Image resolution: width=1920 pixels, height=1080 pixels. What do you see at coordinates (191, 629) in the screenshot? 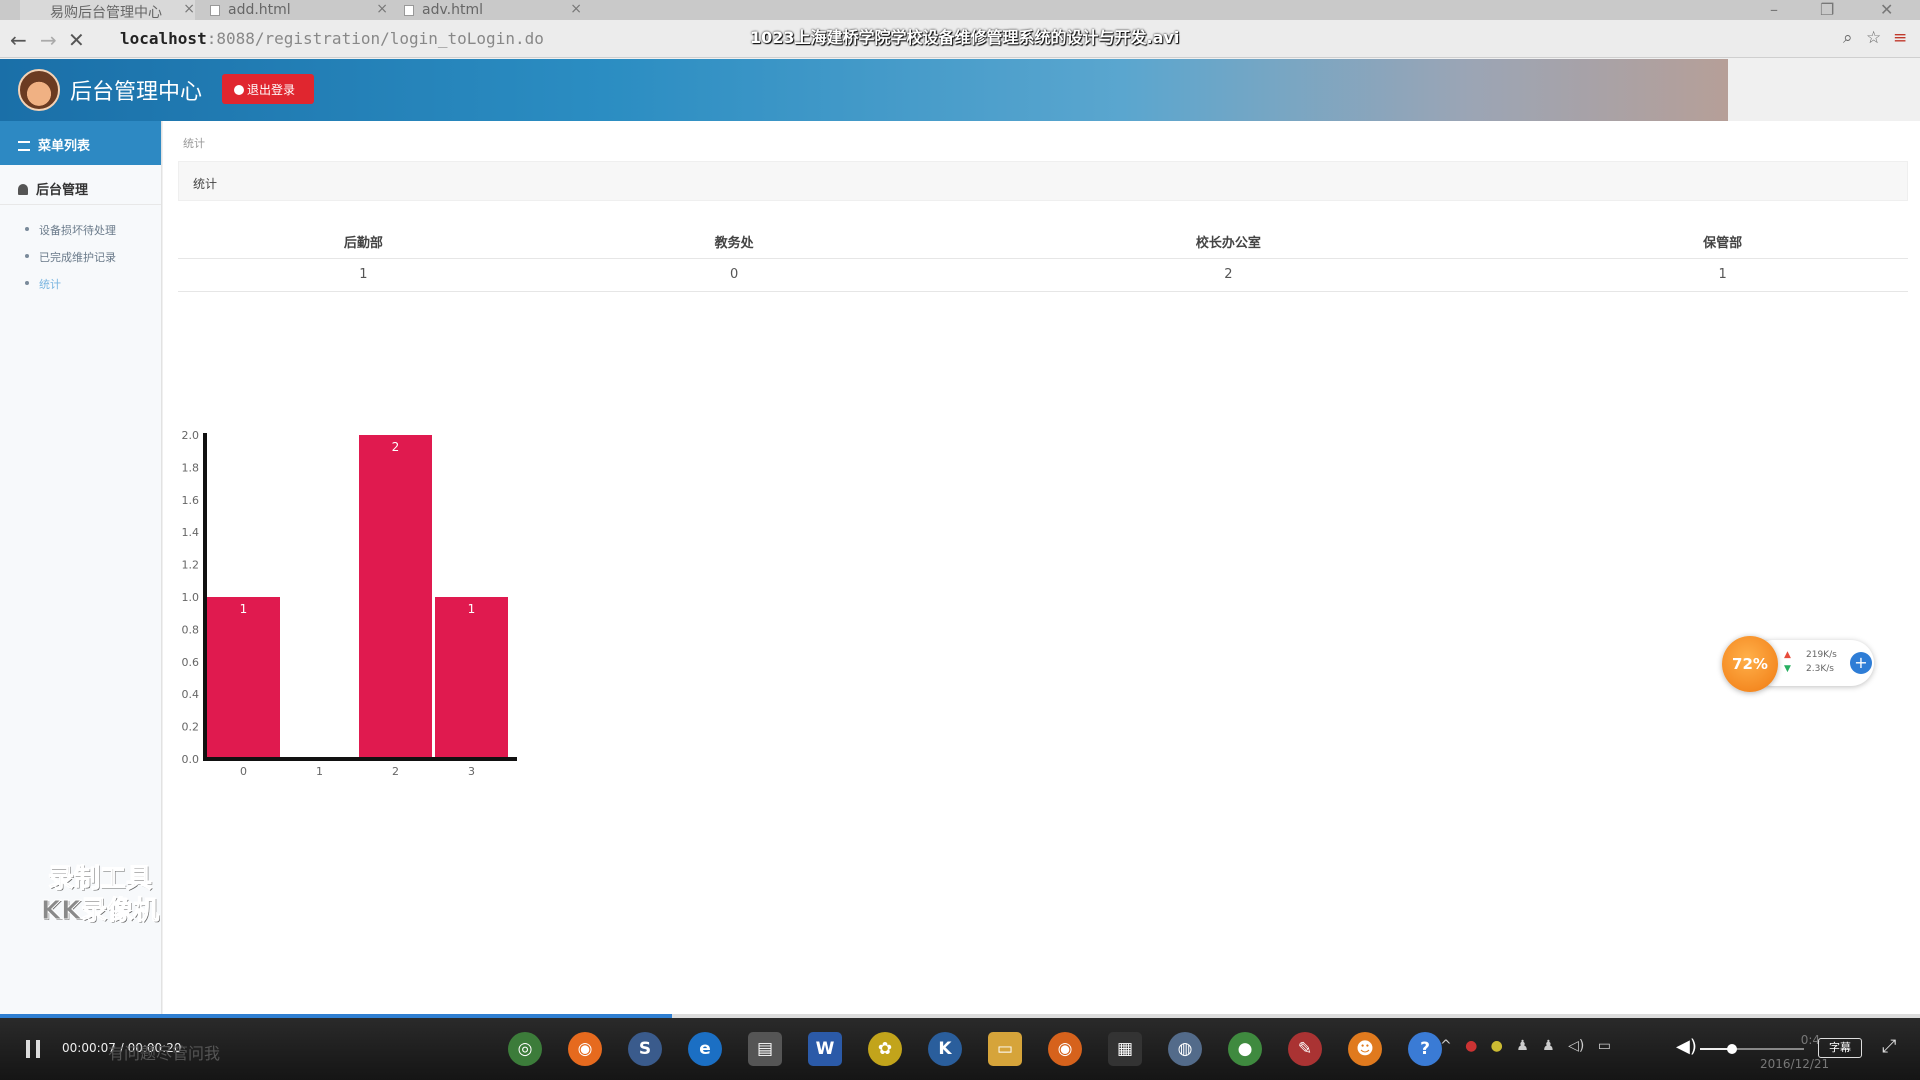
I see `y-tick-label: 0.8` at bounding box center [191, 629].